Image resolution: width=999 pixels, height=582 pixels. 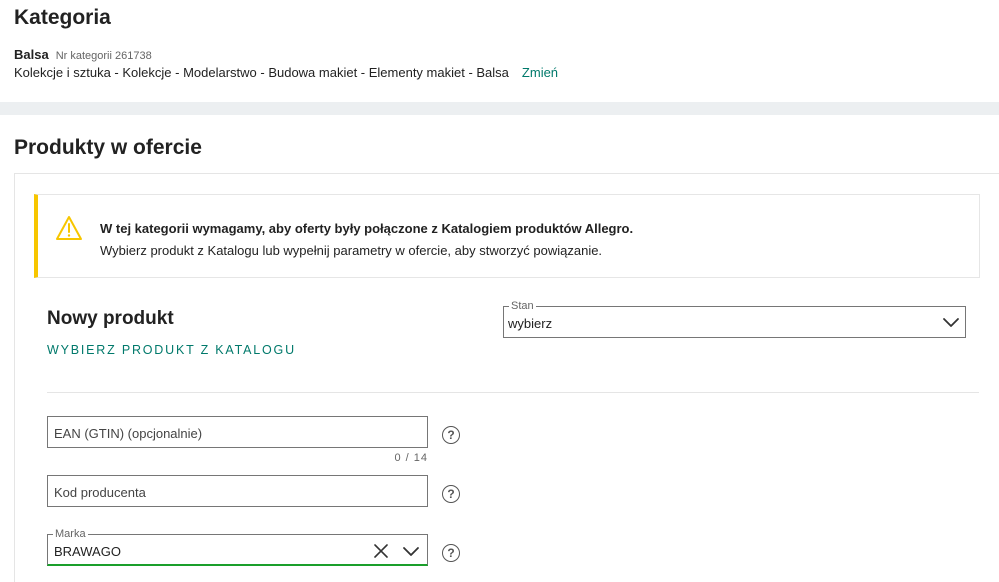 What do you see at coordinates (171, 350) in the screenshot?
I see `select-from-catalog-link: WYBIERZ PRODUKT Z KATALOGU` at bounding box center [171, 350].